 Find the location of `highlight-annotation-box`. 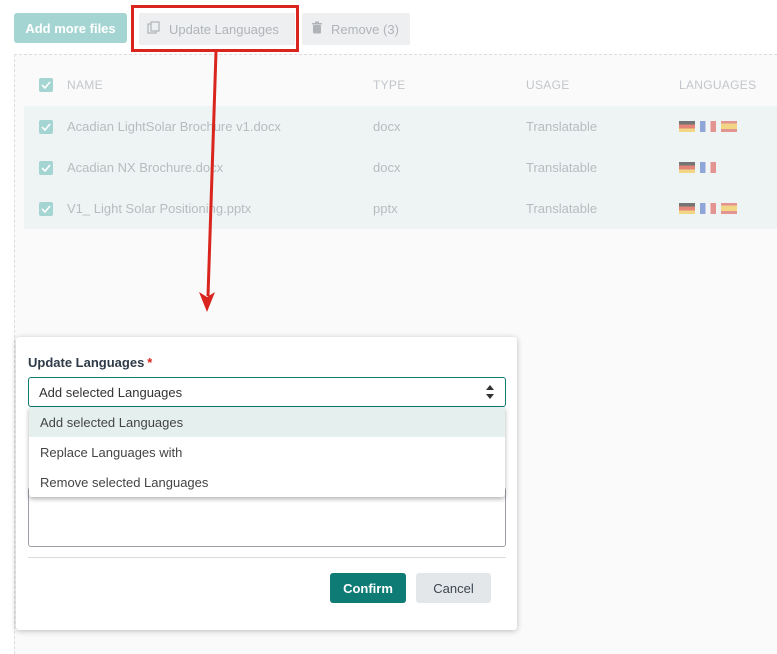

highlight-annotation-box is located at coordinates (215, 28).